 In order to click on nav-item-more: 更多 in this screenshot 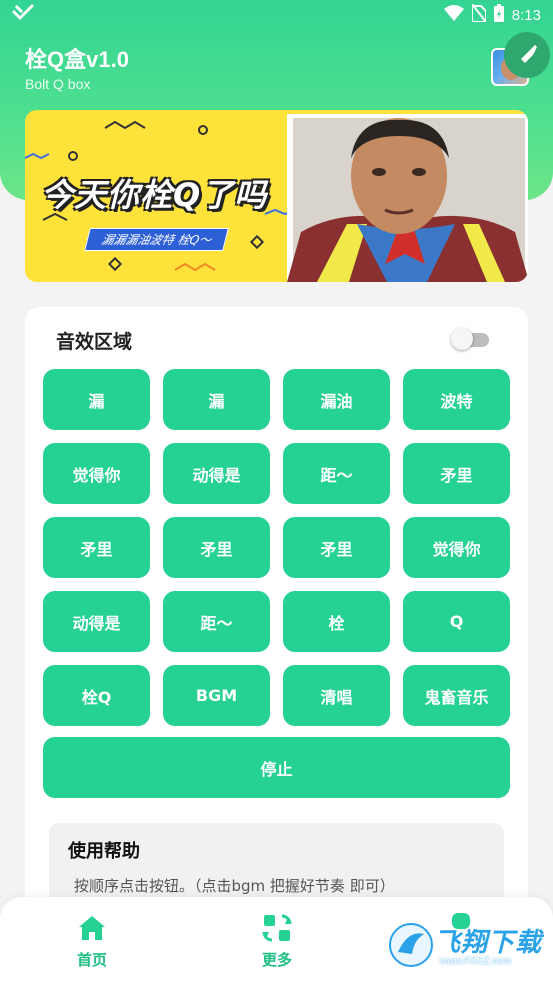, I will do `click(277, 940)`.